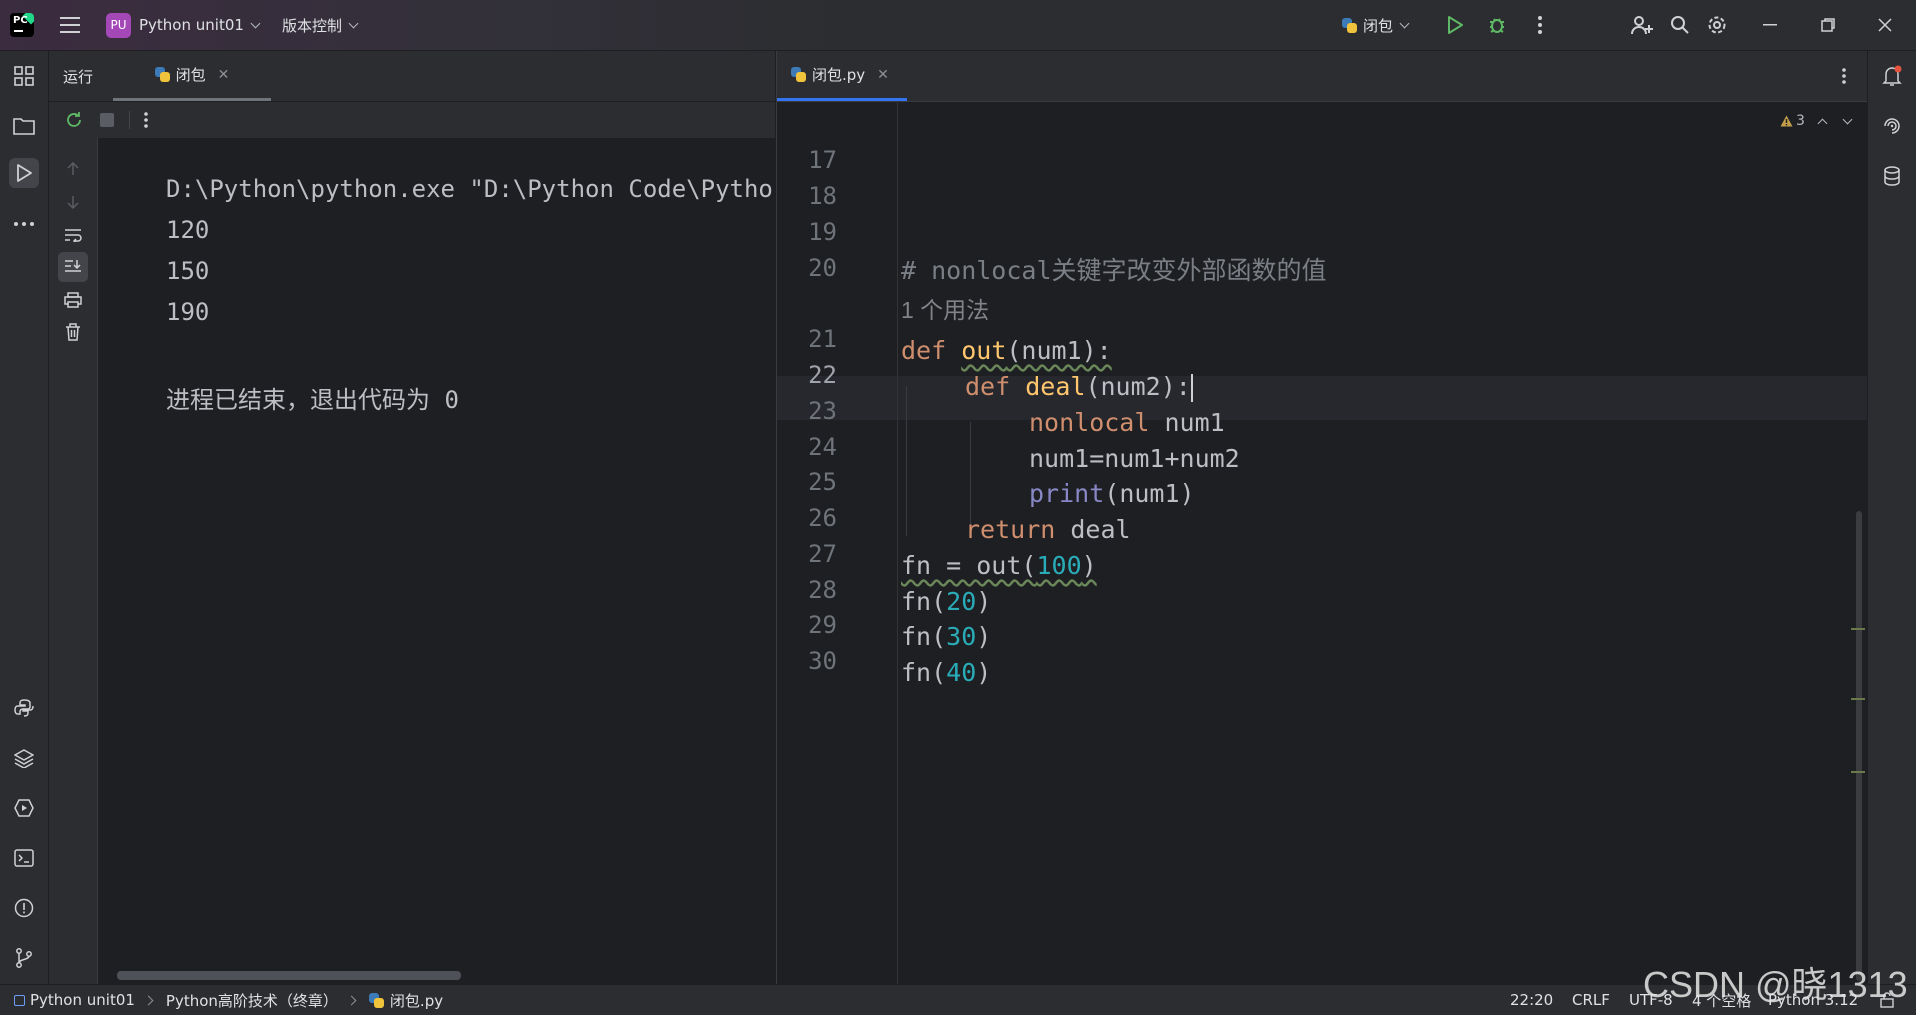  I want to click on line-number: 25, so click(822, 482).